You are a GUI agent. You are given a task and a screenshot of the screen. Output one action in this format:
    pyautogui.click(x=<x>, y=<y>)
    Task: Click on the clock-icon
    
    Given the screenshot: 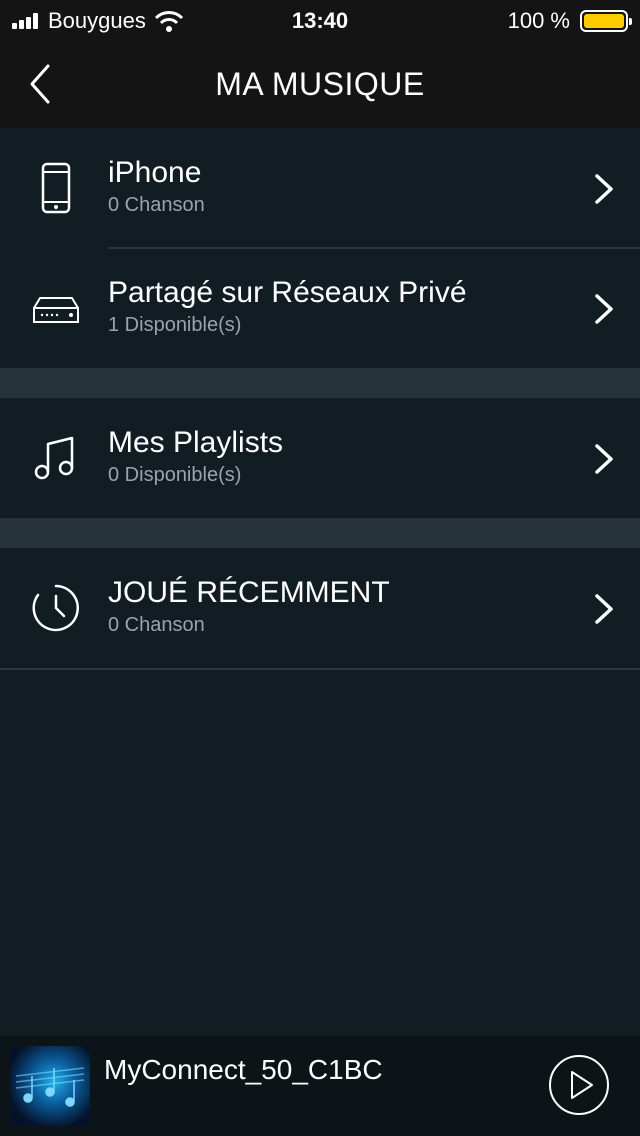 What is the action you would take?
    pyautogui.click(x=55, y=608)
    